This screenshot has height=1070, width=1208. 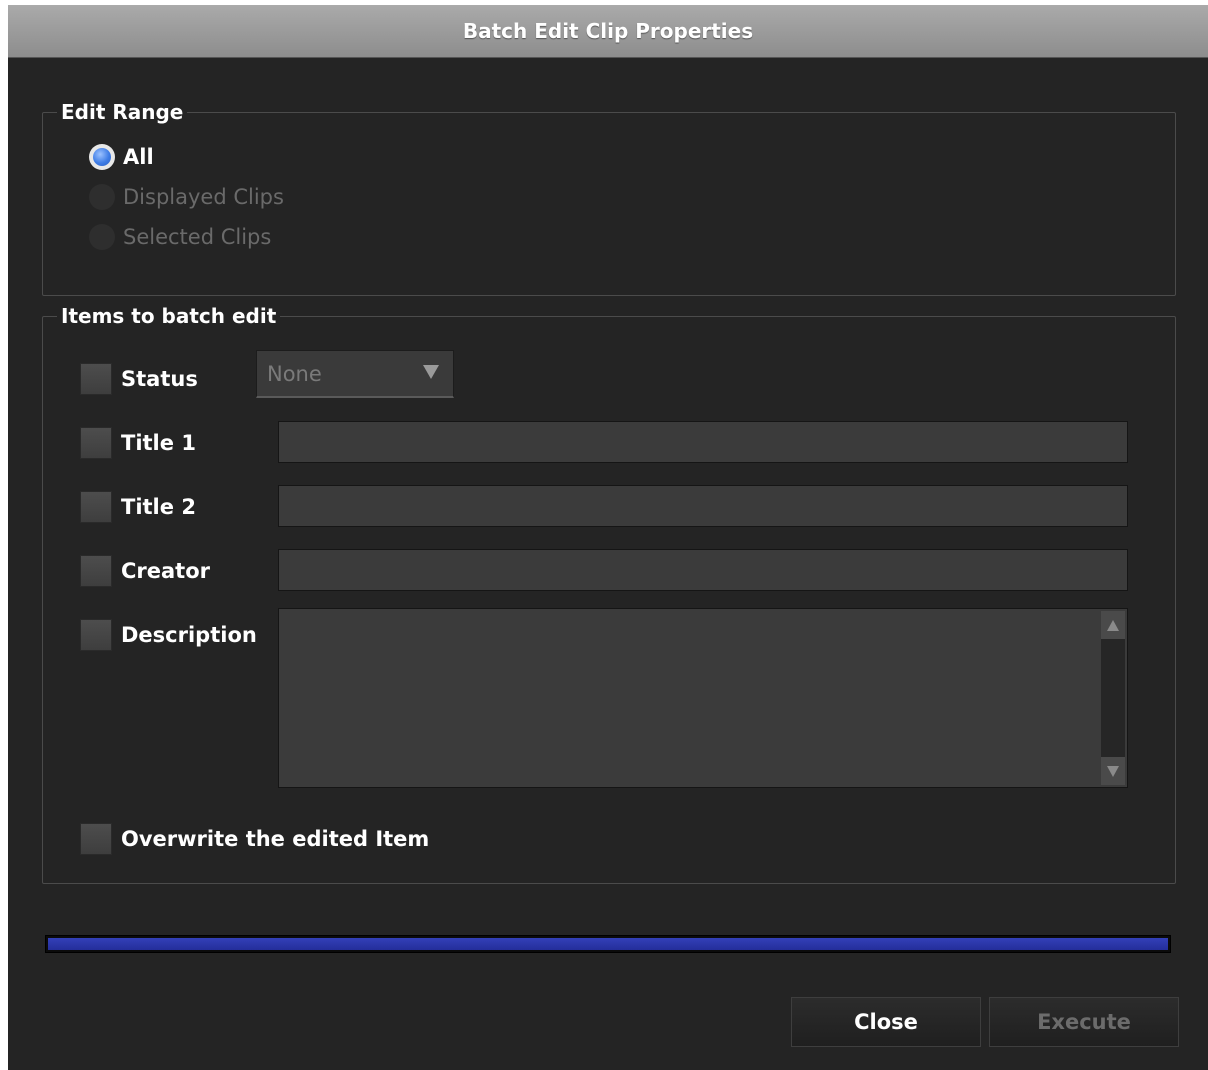 I want to click on status-row: Status, so click(x=139, y=379).